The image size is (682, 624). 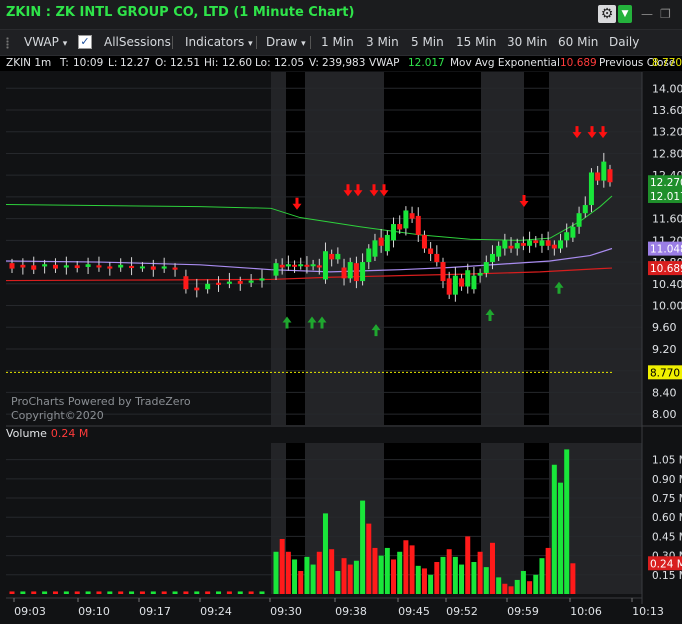 What do you see at coordinates (523, 611) in the screenshot?
I see `time-tick-label: 09:59` at bounding box center [523, 611].